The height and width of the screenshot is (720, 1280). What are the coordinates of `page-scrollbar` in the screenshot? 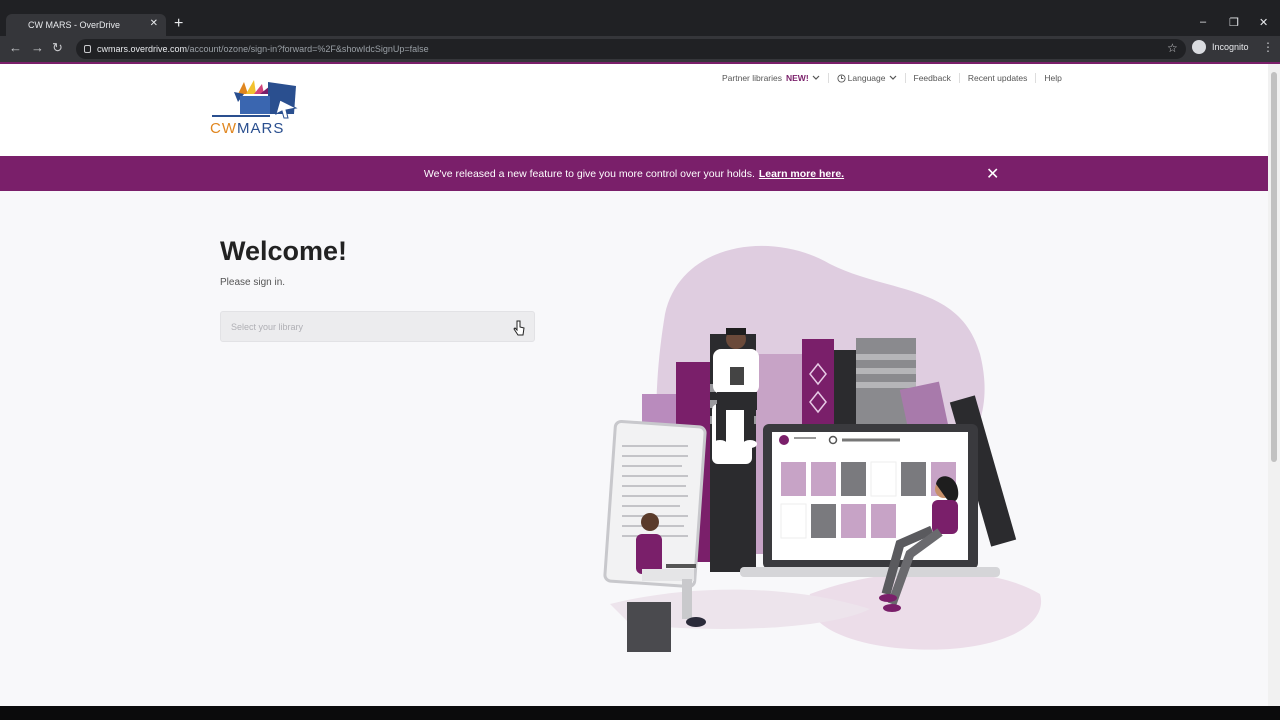 It's located at (1274, 385).